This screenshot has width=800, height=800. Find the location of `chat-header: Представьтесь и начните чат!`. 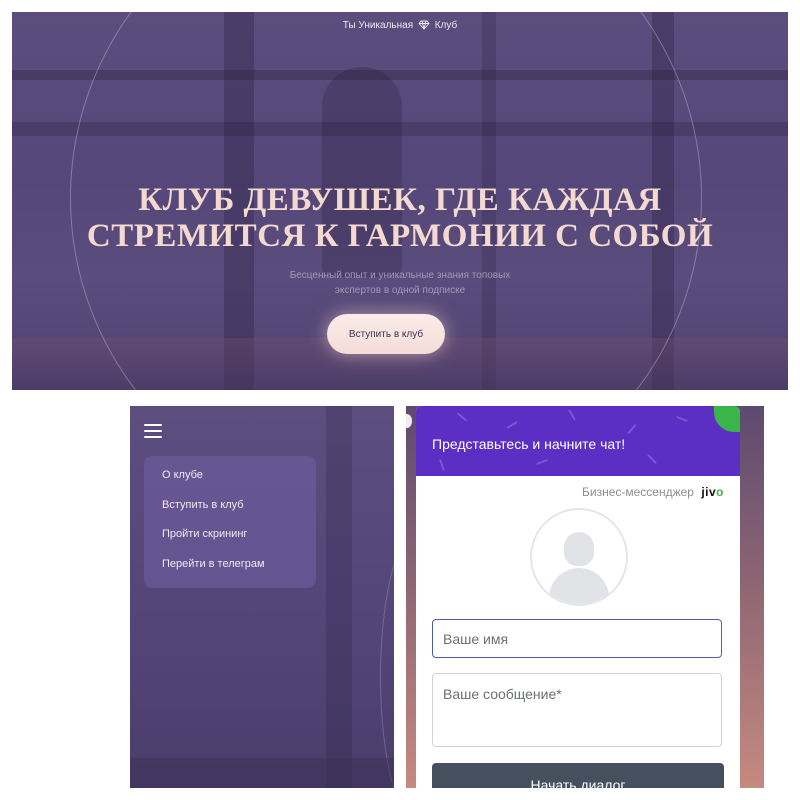

chat-header: Представьтесь и начните чат! is located at coordinates (578, 441).